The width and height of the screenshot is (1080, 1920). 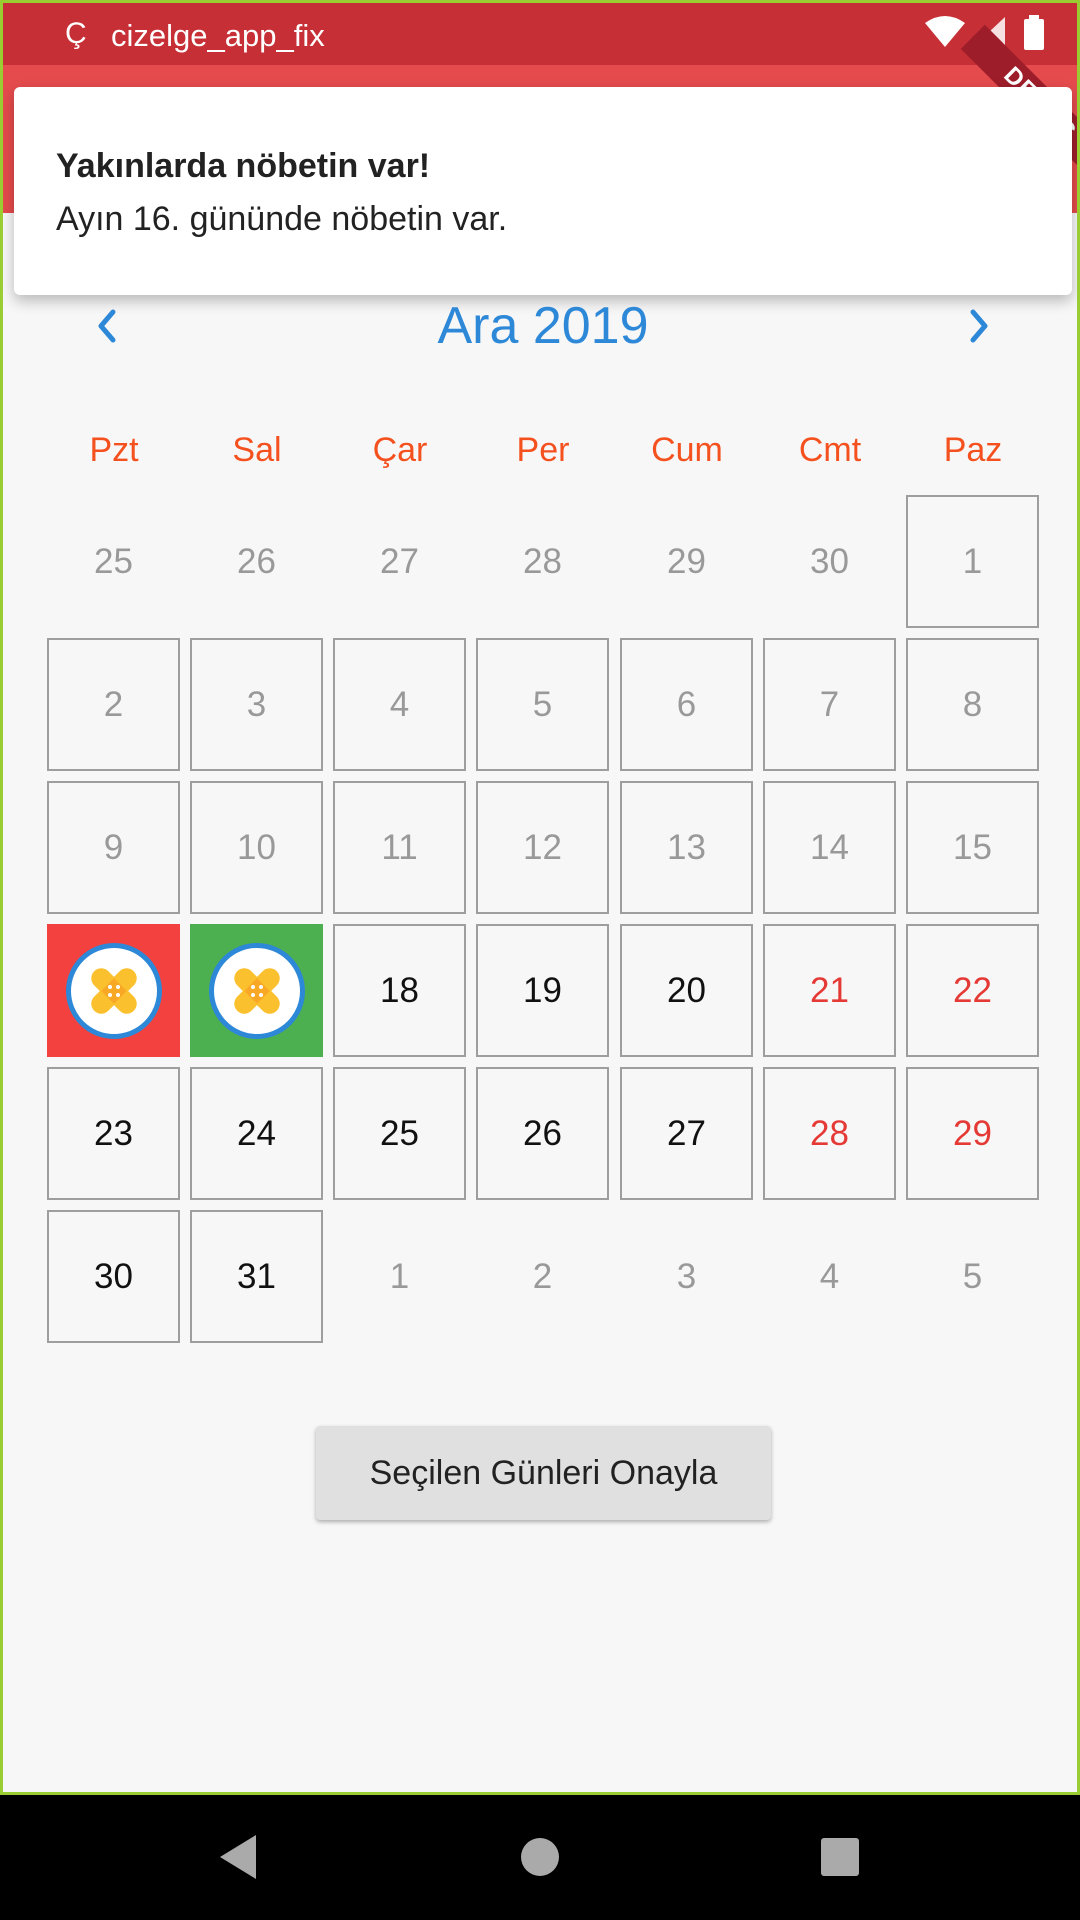 I want to click on status-app-title: cizelge_app_fix, so click(x=218, y=35).